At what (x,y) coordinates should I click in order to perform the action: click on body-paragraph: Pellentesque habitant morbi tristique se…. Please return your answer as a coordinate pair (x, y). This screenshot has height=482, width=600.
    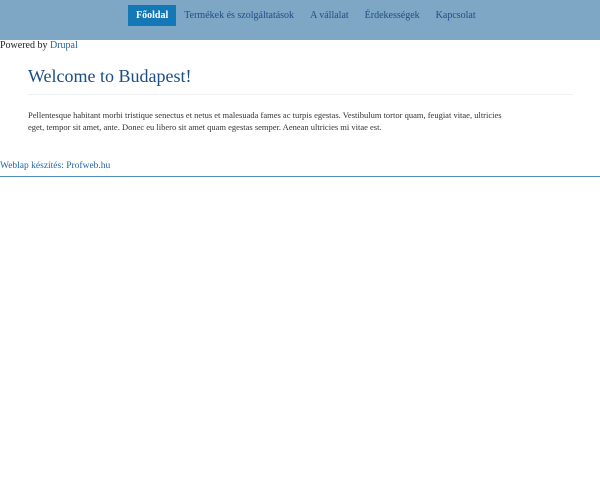
    Looking at the image, I should click on (265, 121).